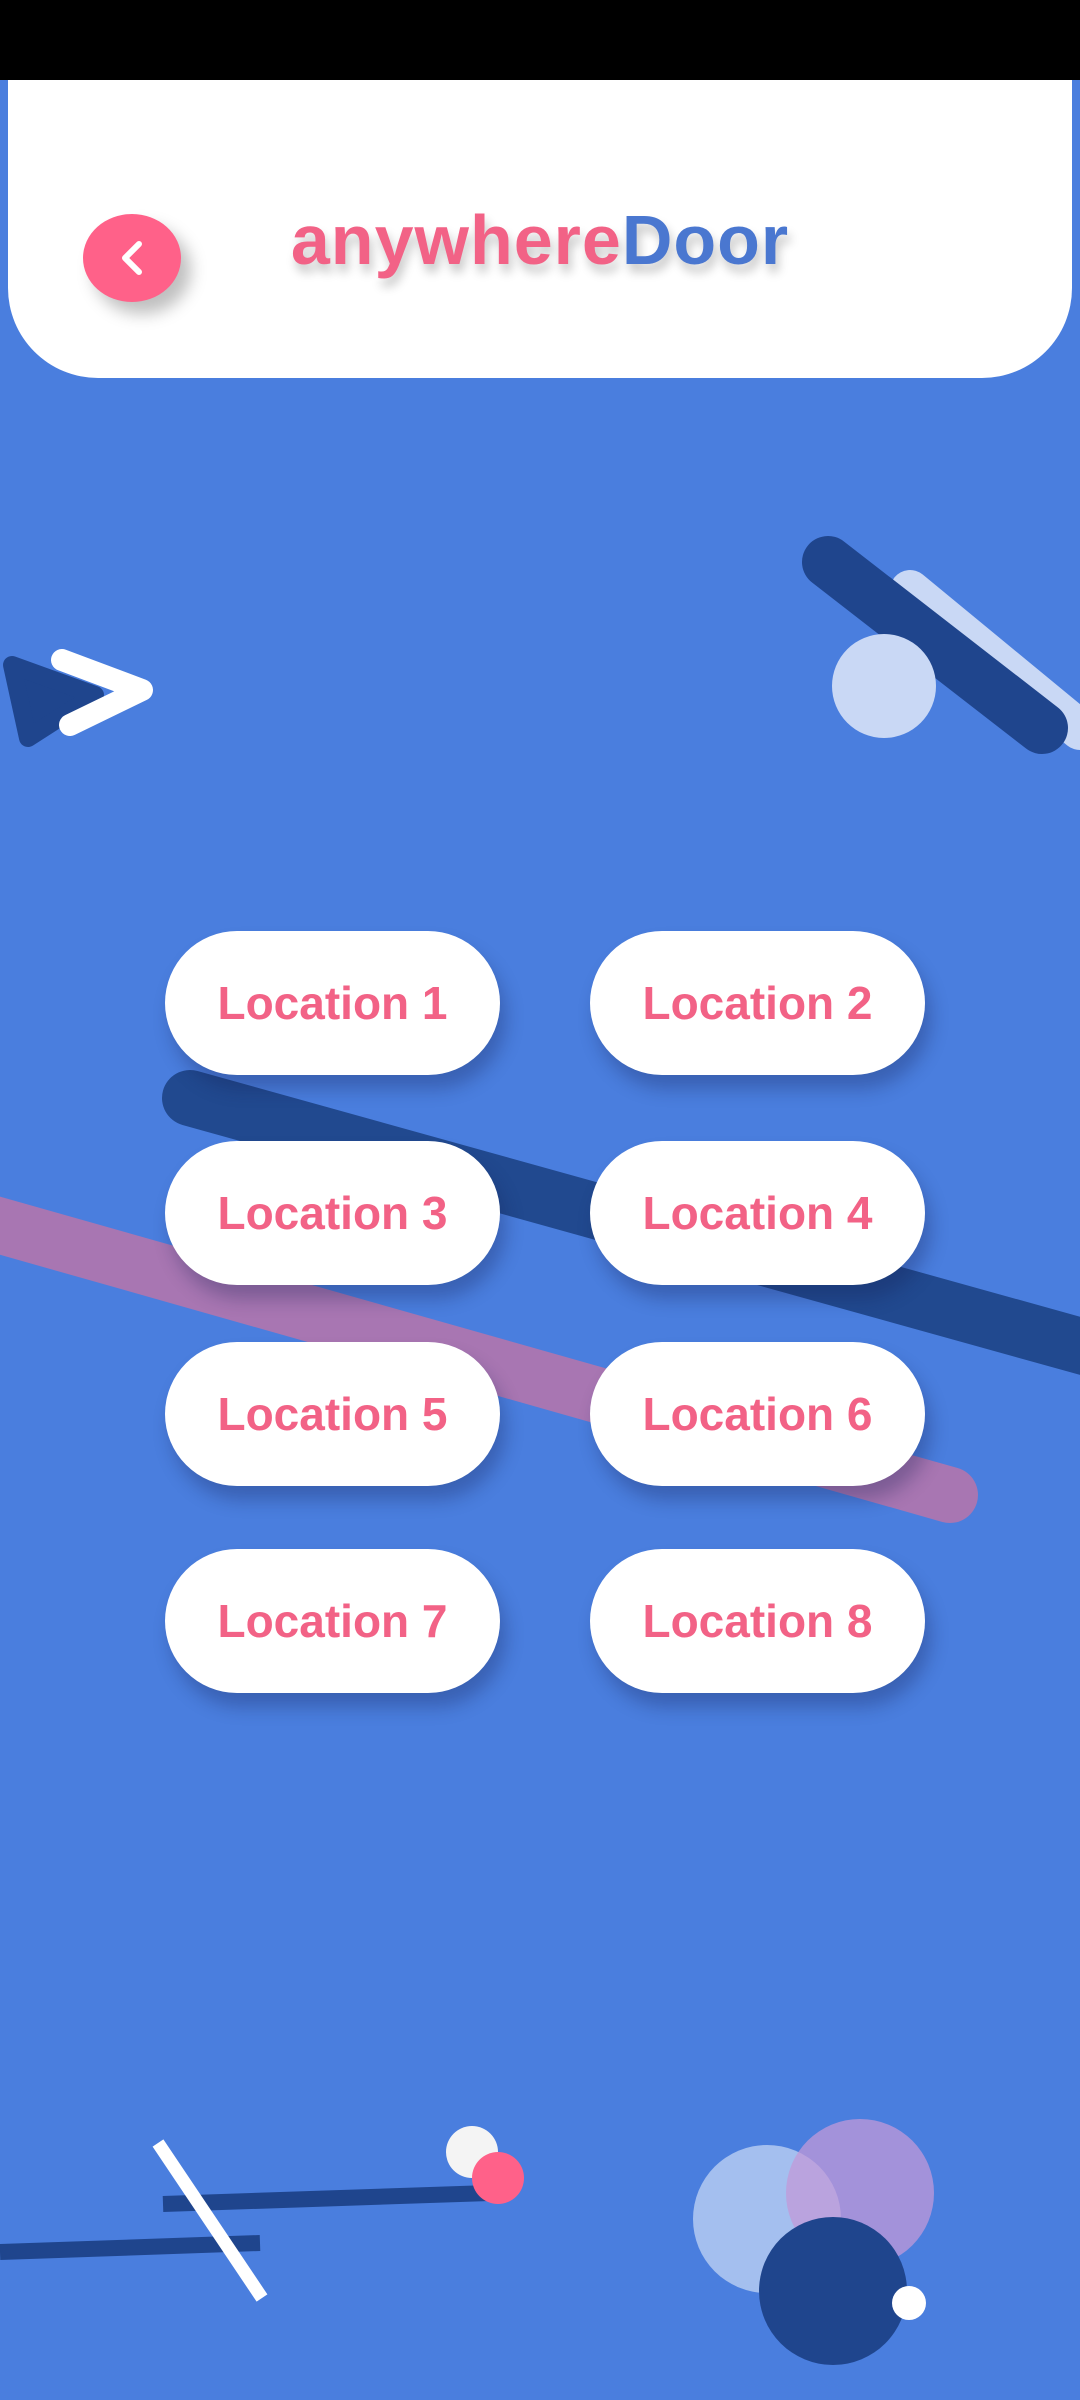 This screenshot has width=1080, height=2400. What do you see at coordinates (757, 1213) in the screenshot?
I see `location-button-4: Location 4` at bounding box center [757, 1213].